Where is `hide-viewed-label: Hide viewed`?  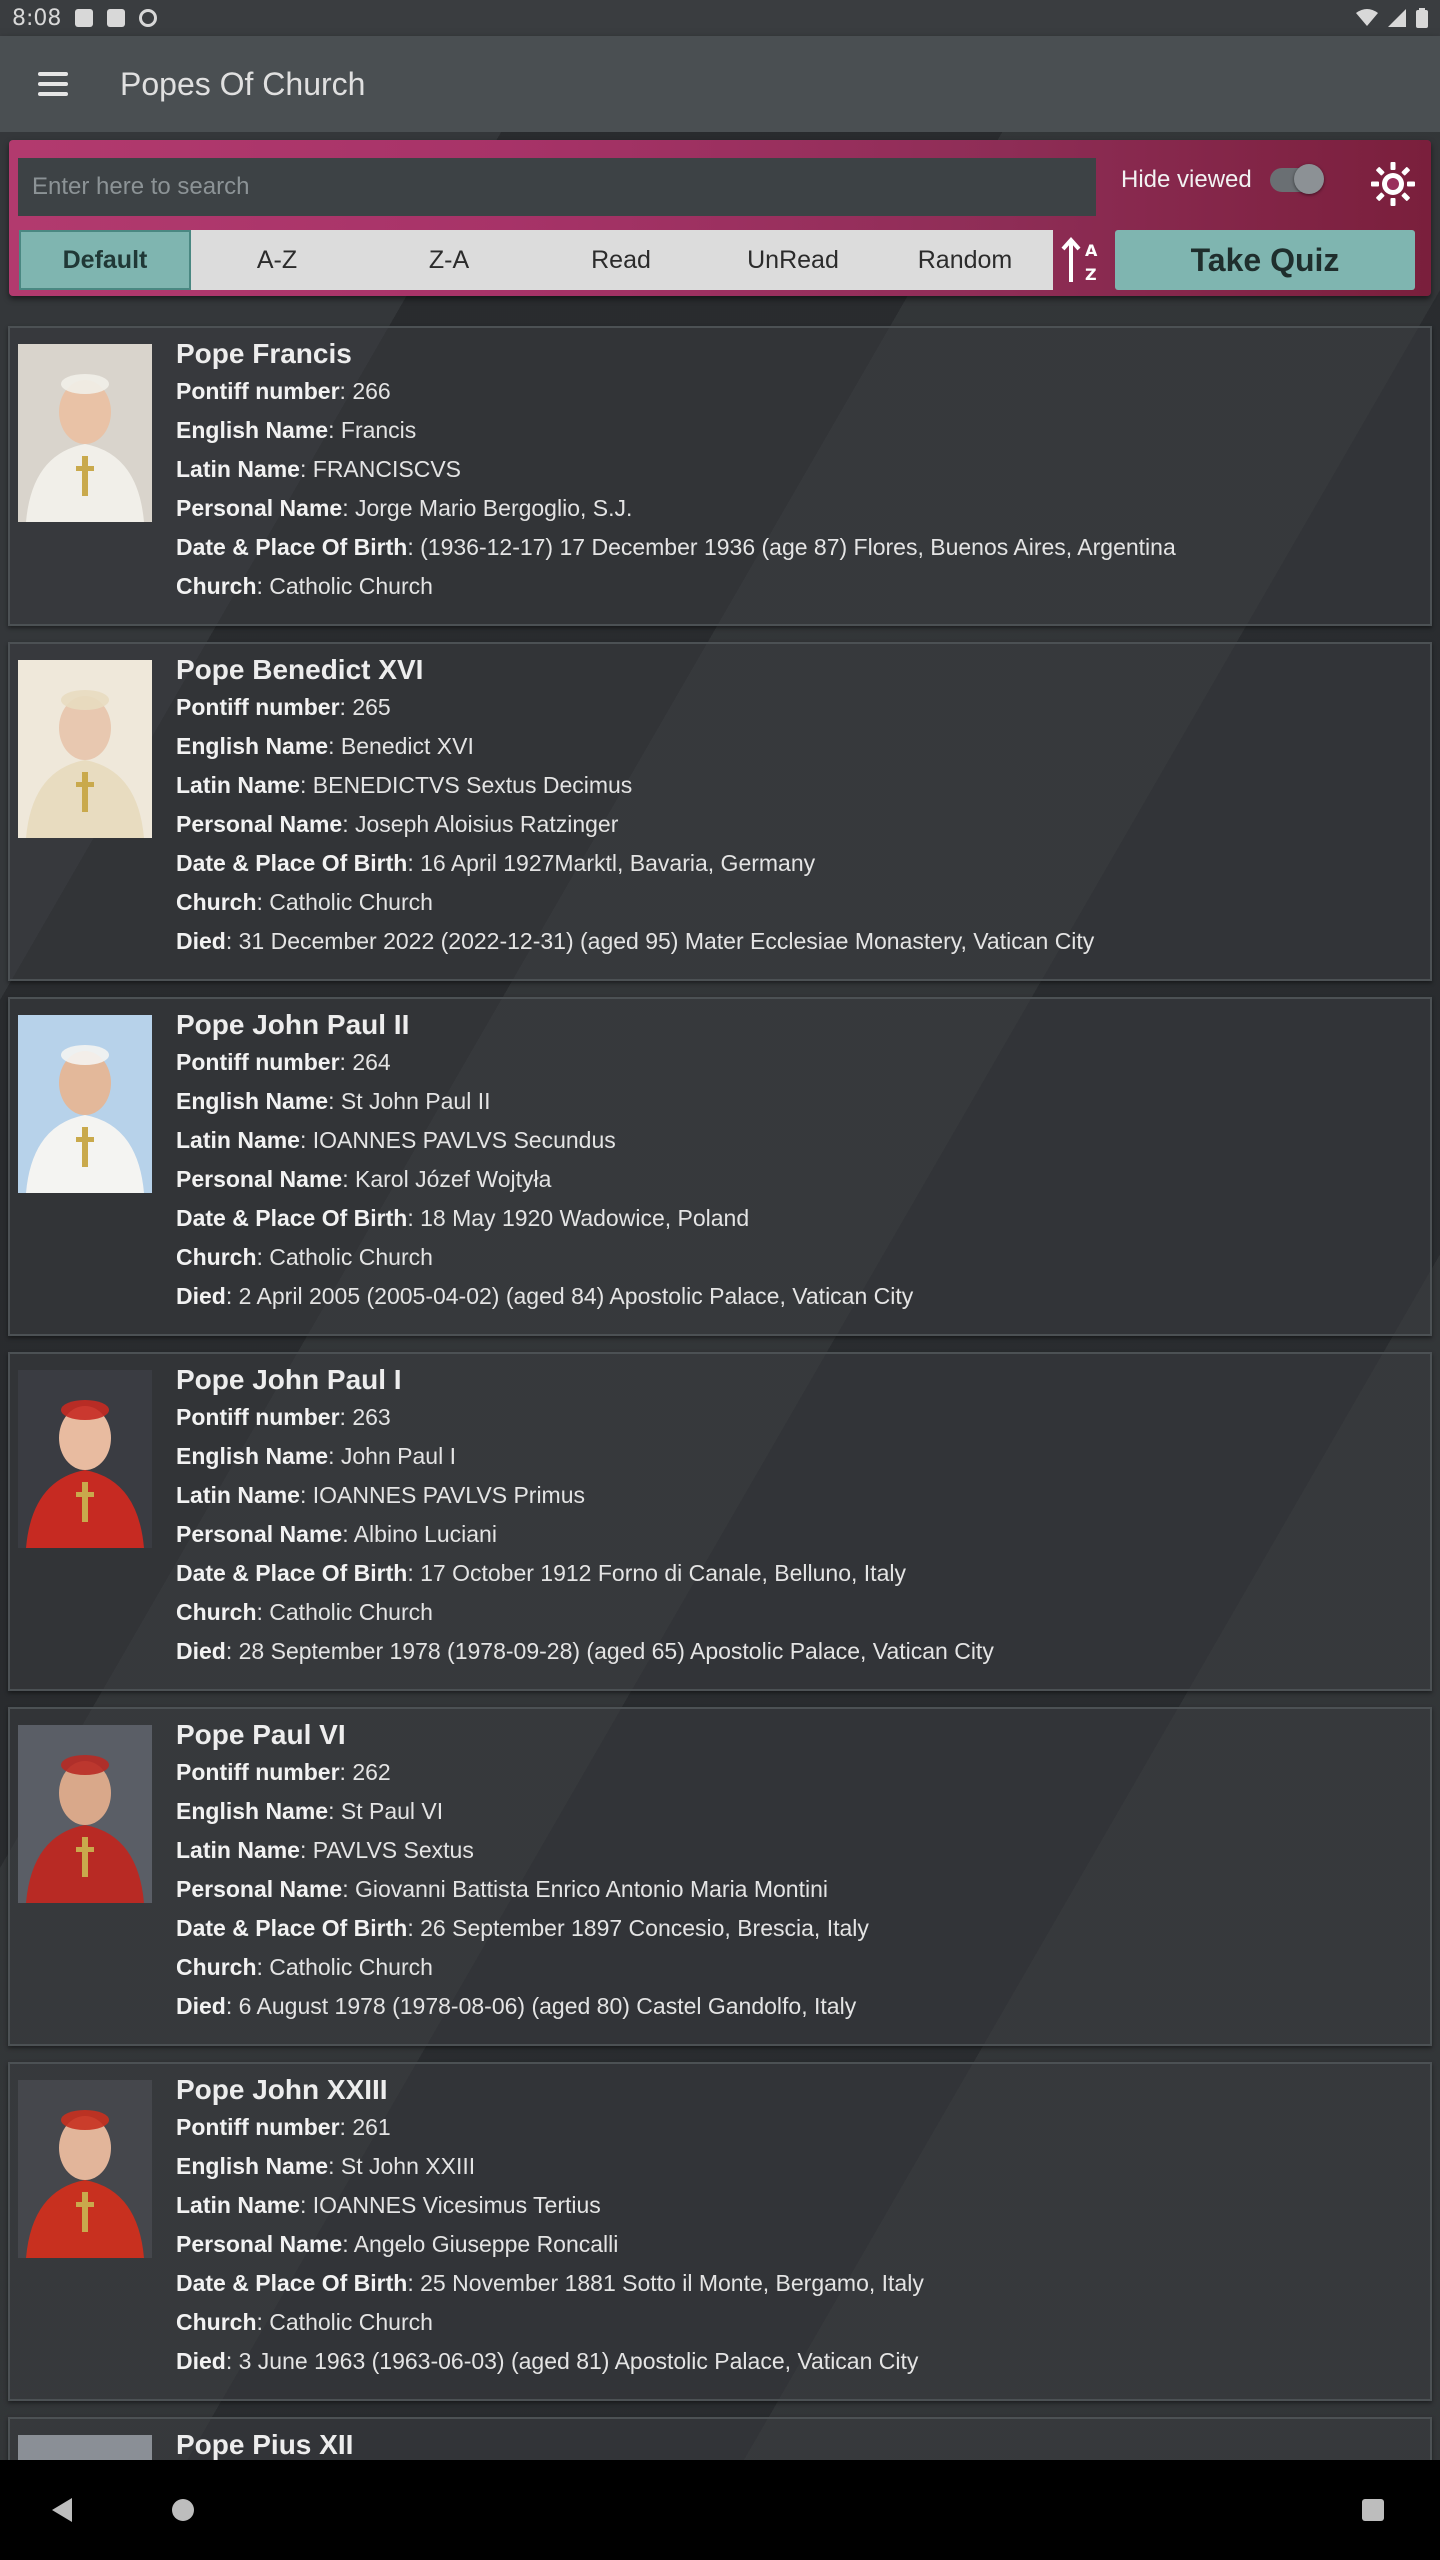 hide-viewed-label: Hide viewed is located at coordinates (1186, 179).